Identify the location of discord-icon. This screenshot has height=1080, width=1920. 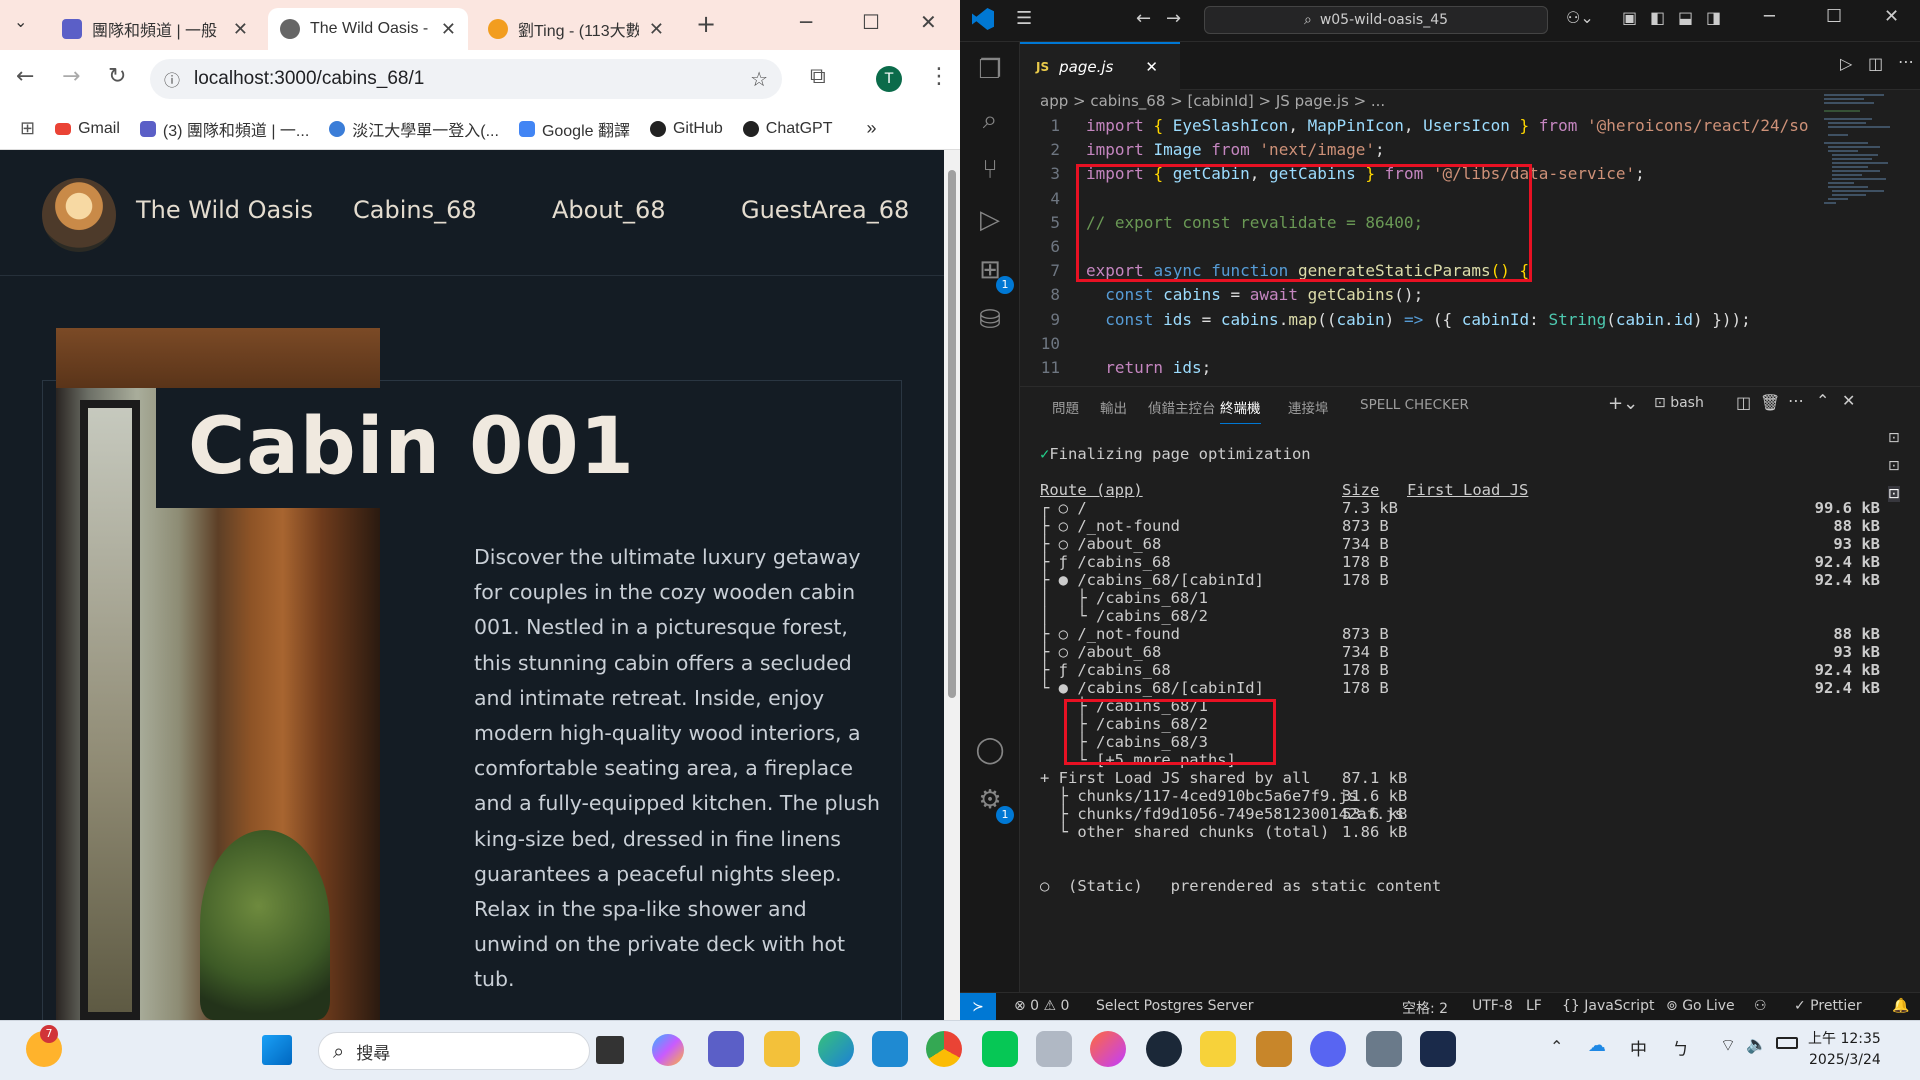
(1328, 1049).